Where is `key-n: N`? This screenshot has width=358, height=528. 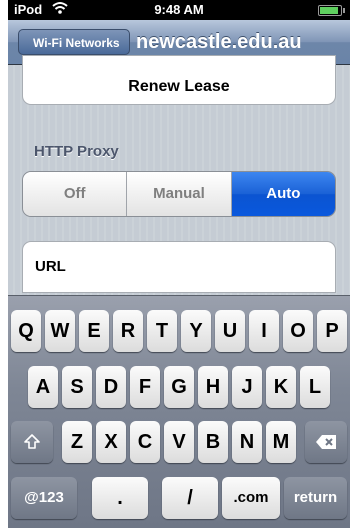 key-n: N is located at coordinates (247, 442).